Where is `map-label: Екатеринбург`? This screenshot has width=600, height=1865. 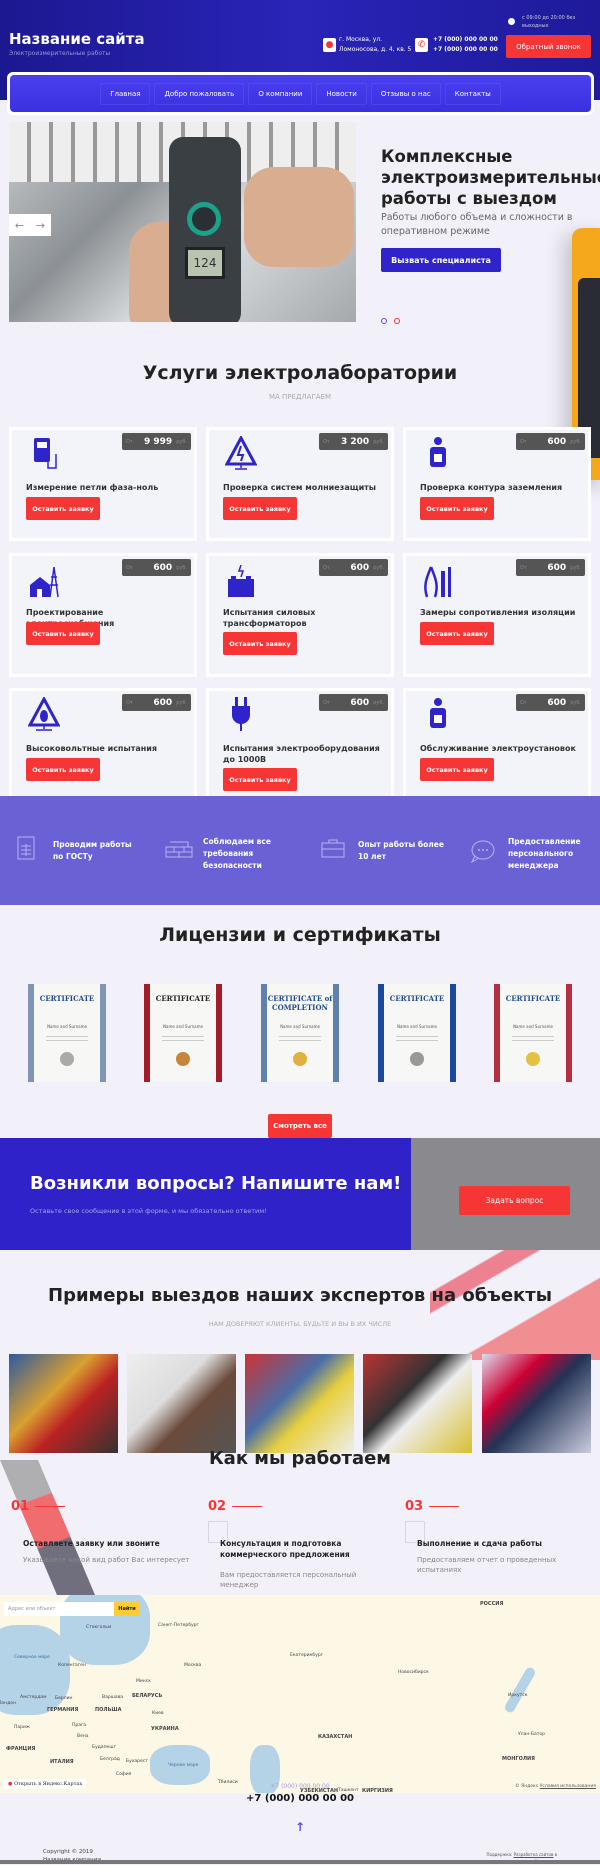 map-label: Екатеринбург is located at coordinates (307, 1655).